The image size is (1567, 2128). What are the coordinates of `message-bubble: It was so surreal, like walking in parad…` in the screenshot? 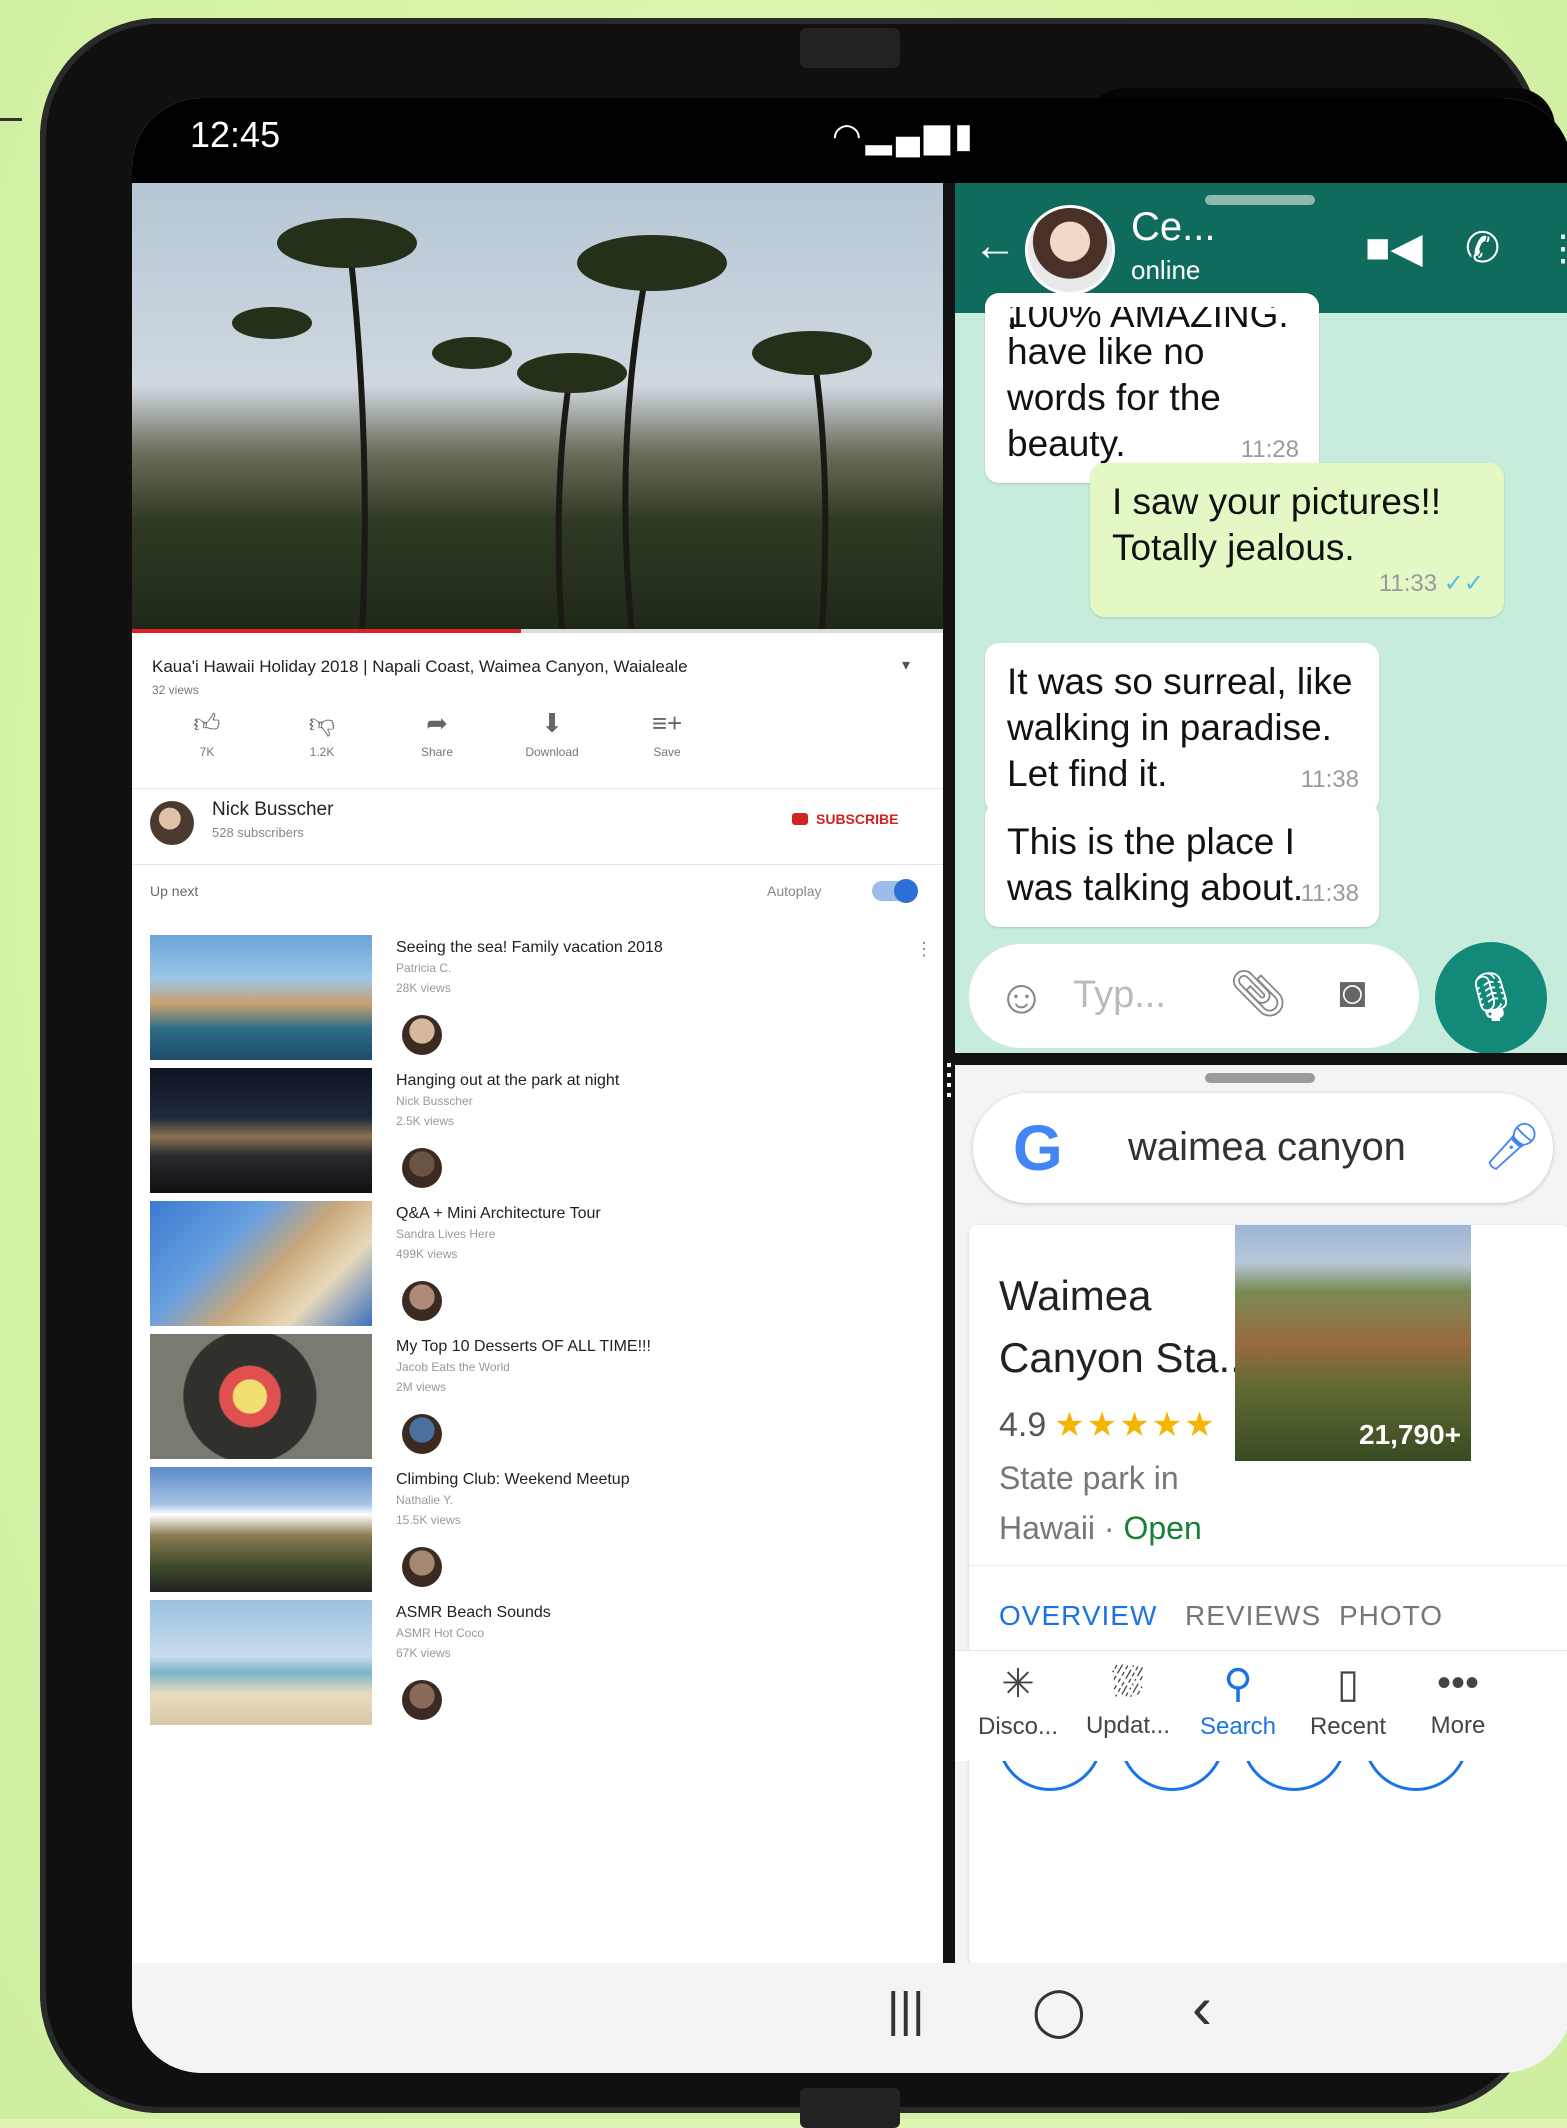 It's located at (1182, 728).